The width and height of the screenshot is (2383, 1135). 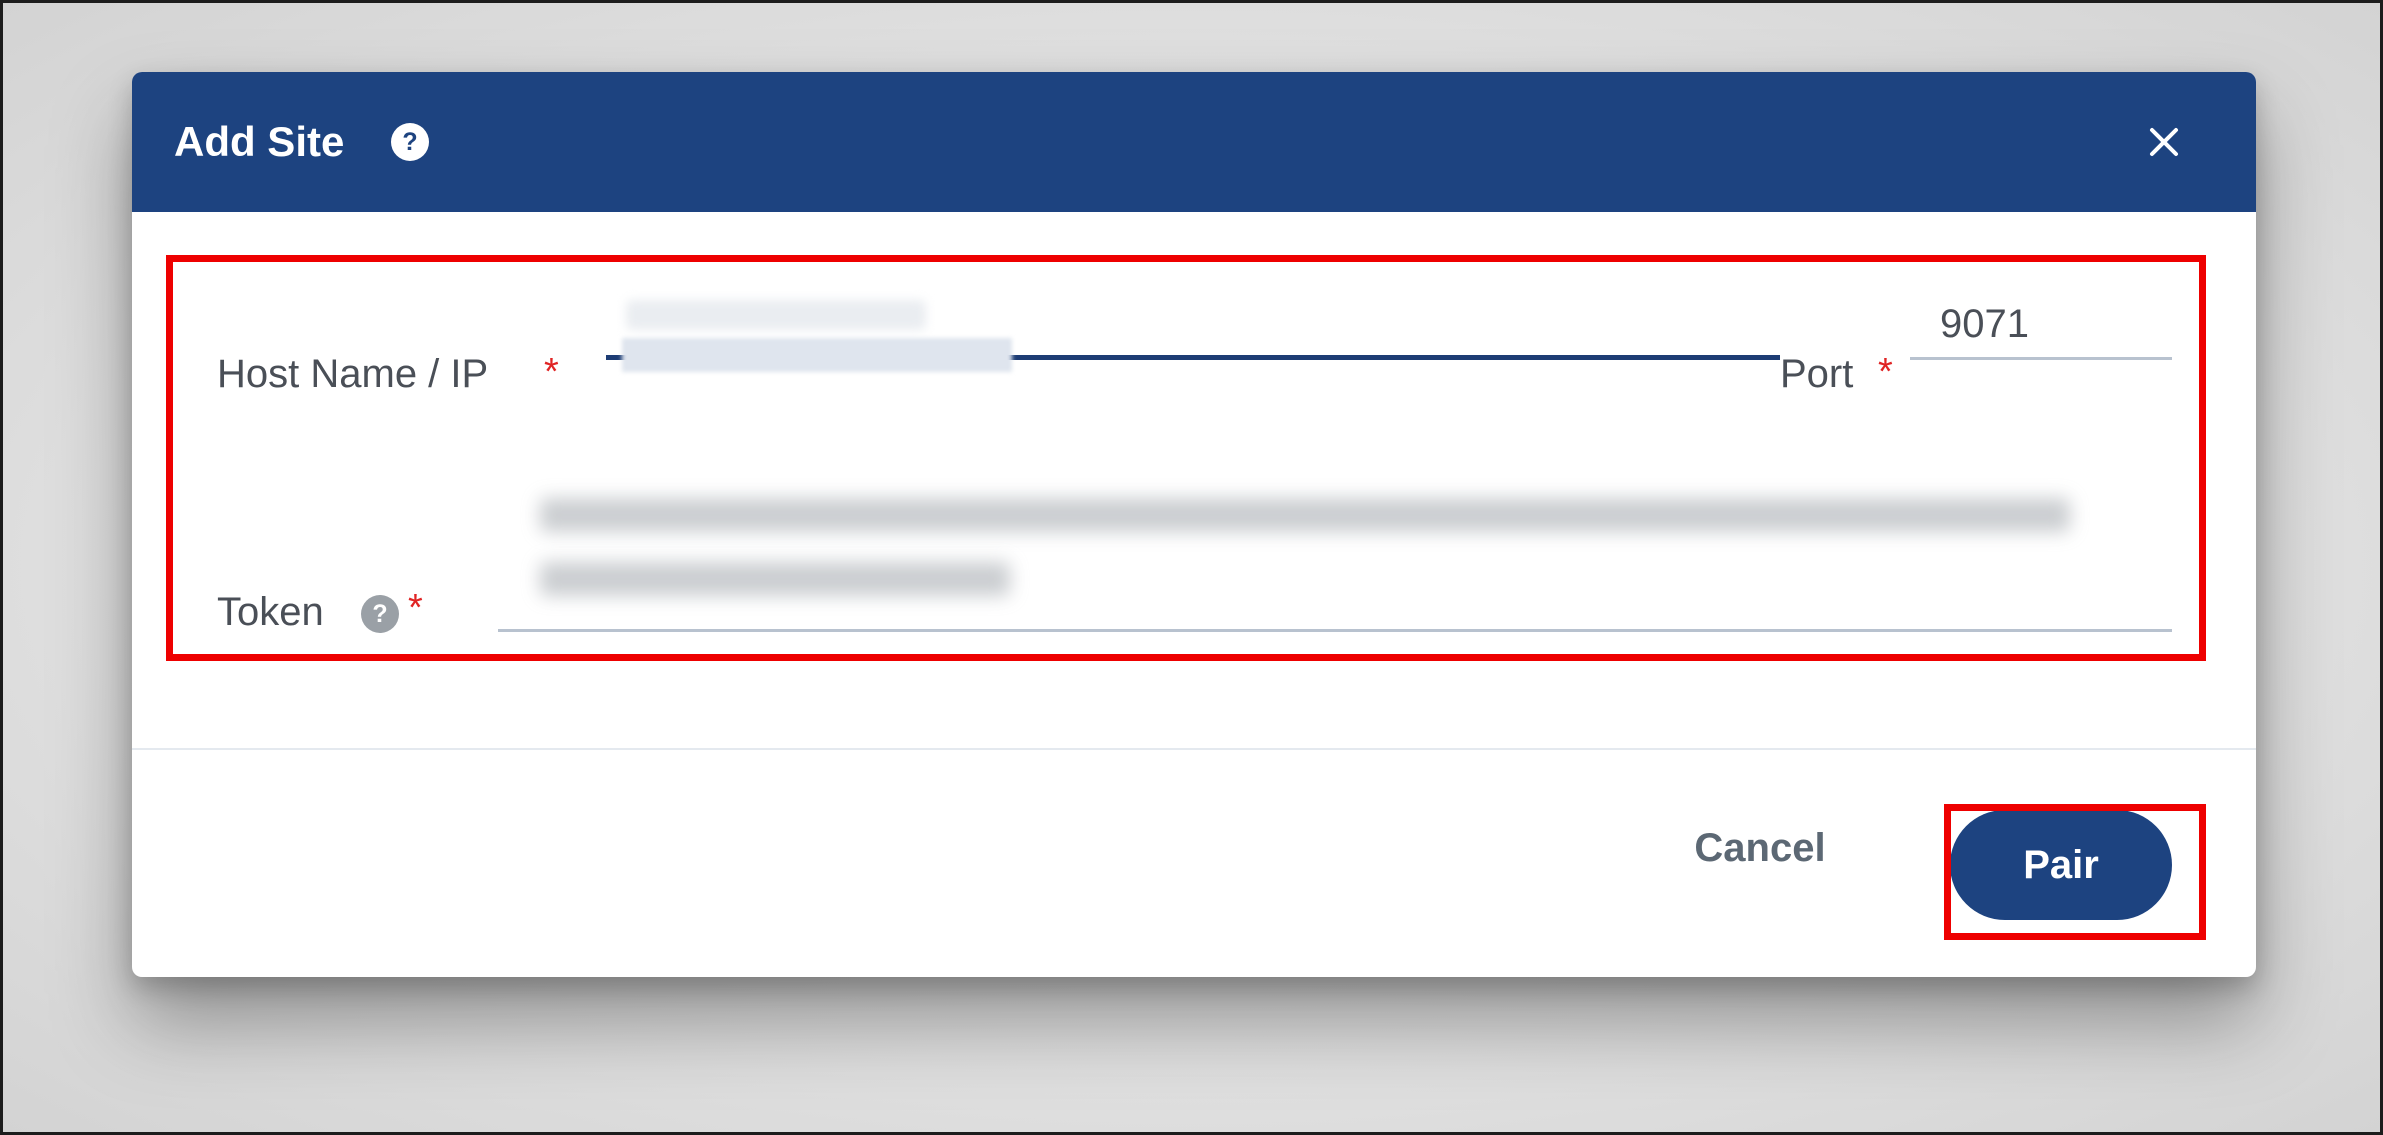 What do you see at coordinates (2075, 872) in the screenshot?
I see `pair-highlight-box` at bounding box center [2075, 872].